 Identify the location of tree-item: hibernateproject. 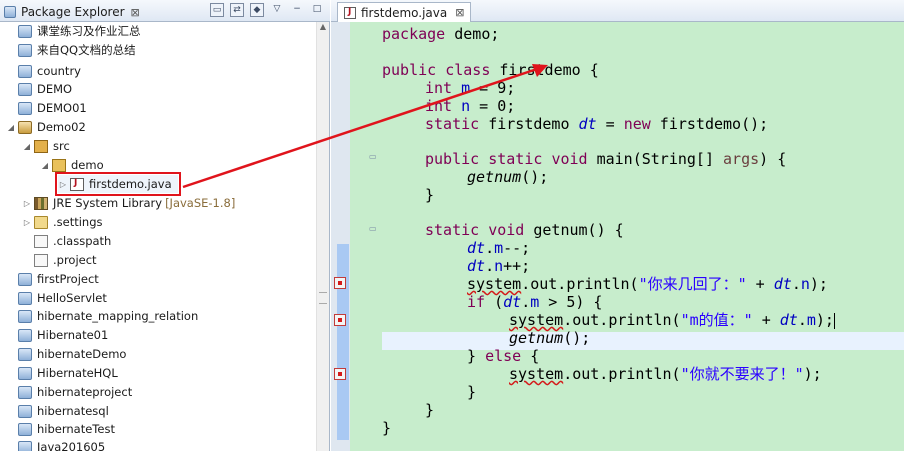
(69, 392).